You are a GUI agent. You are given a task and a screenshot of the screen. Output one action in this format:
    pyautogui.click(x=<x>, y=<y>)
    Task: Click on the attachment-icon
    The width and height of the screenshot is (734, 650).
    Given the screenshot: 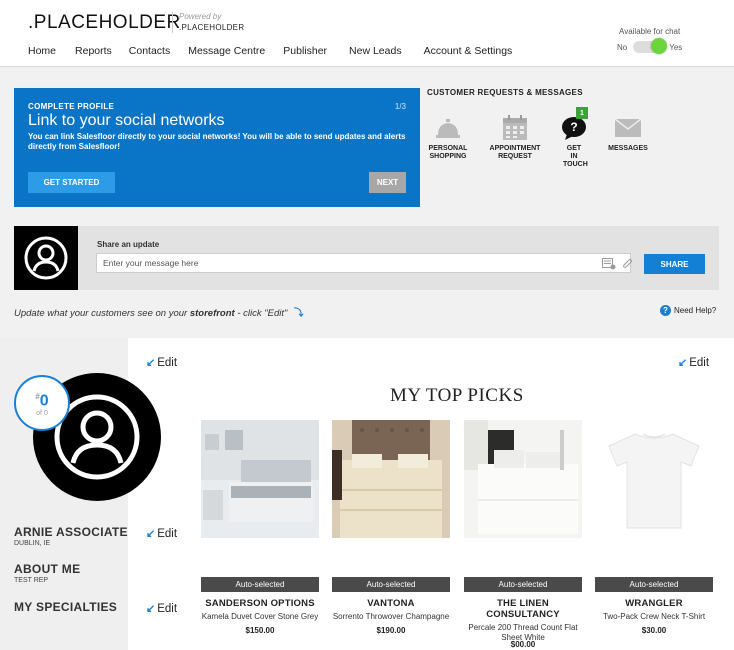 What is the action you would take?
    pyautogui.click(x=628, y=264)
    